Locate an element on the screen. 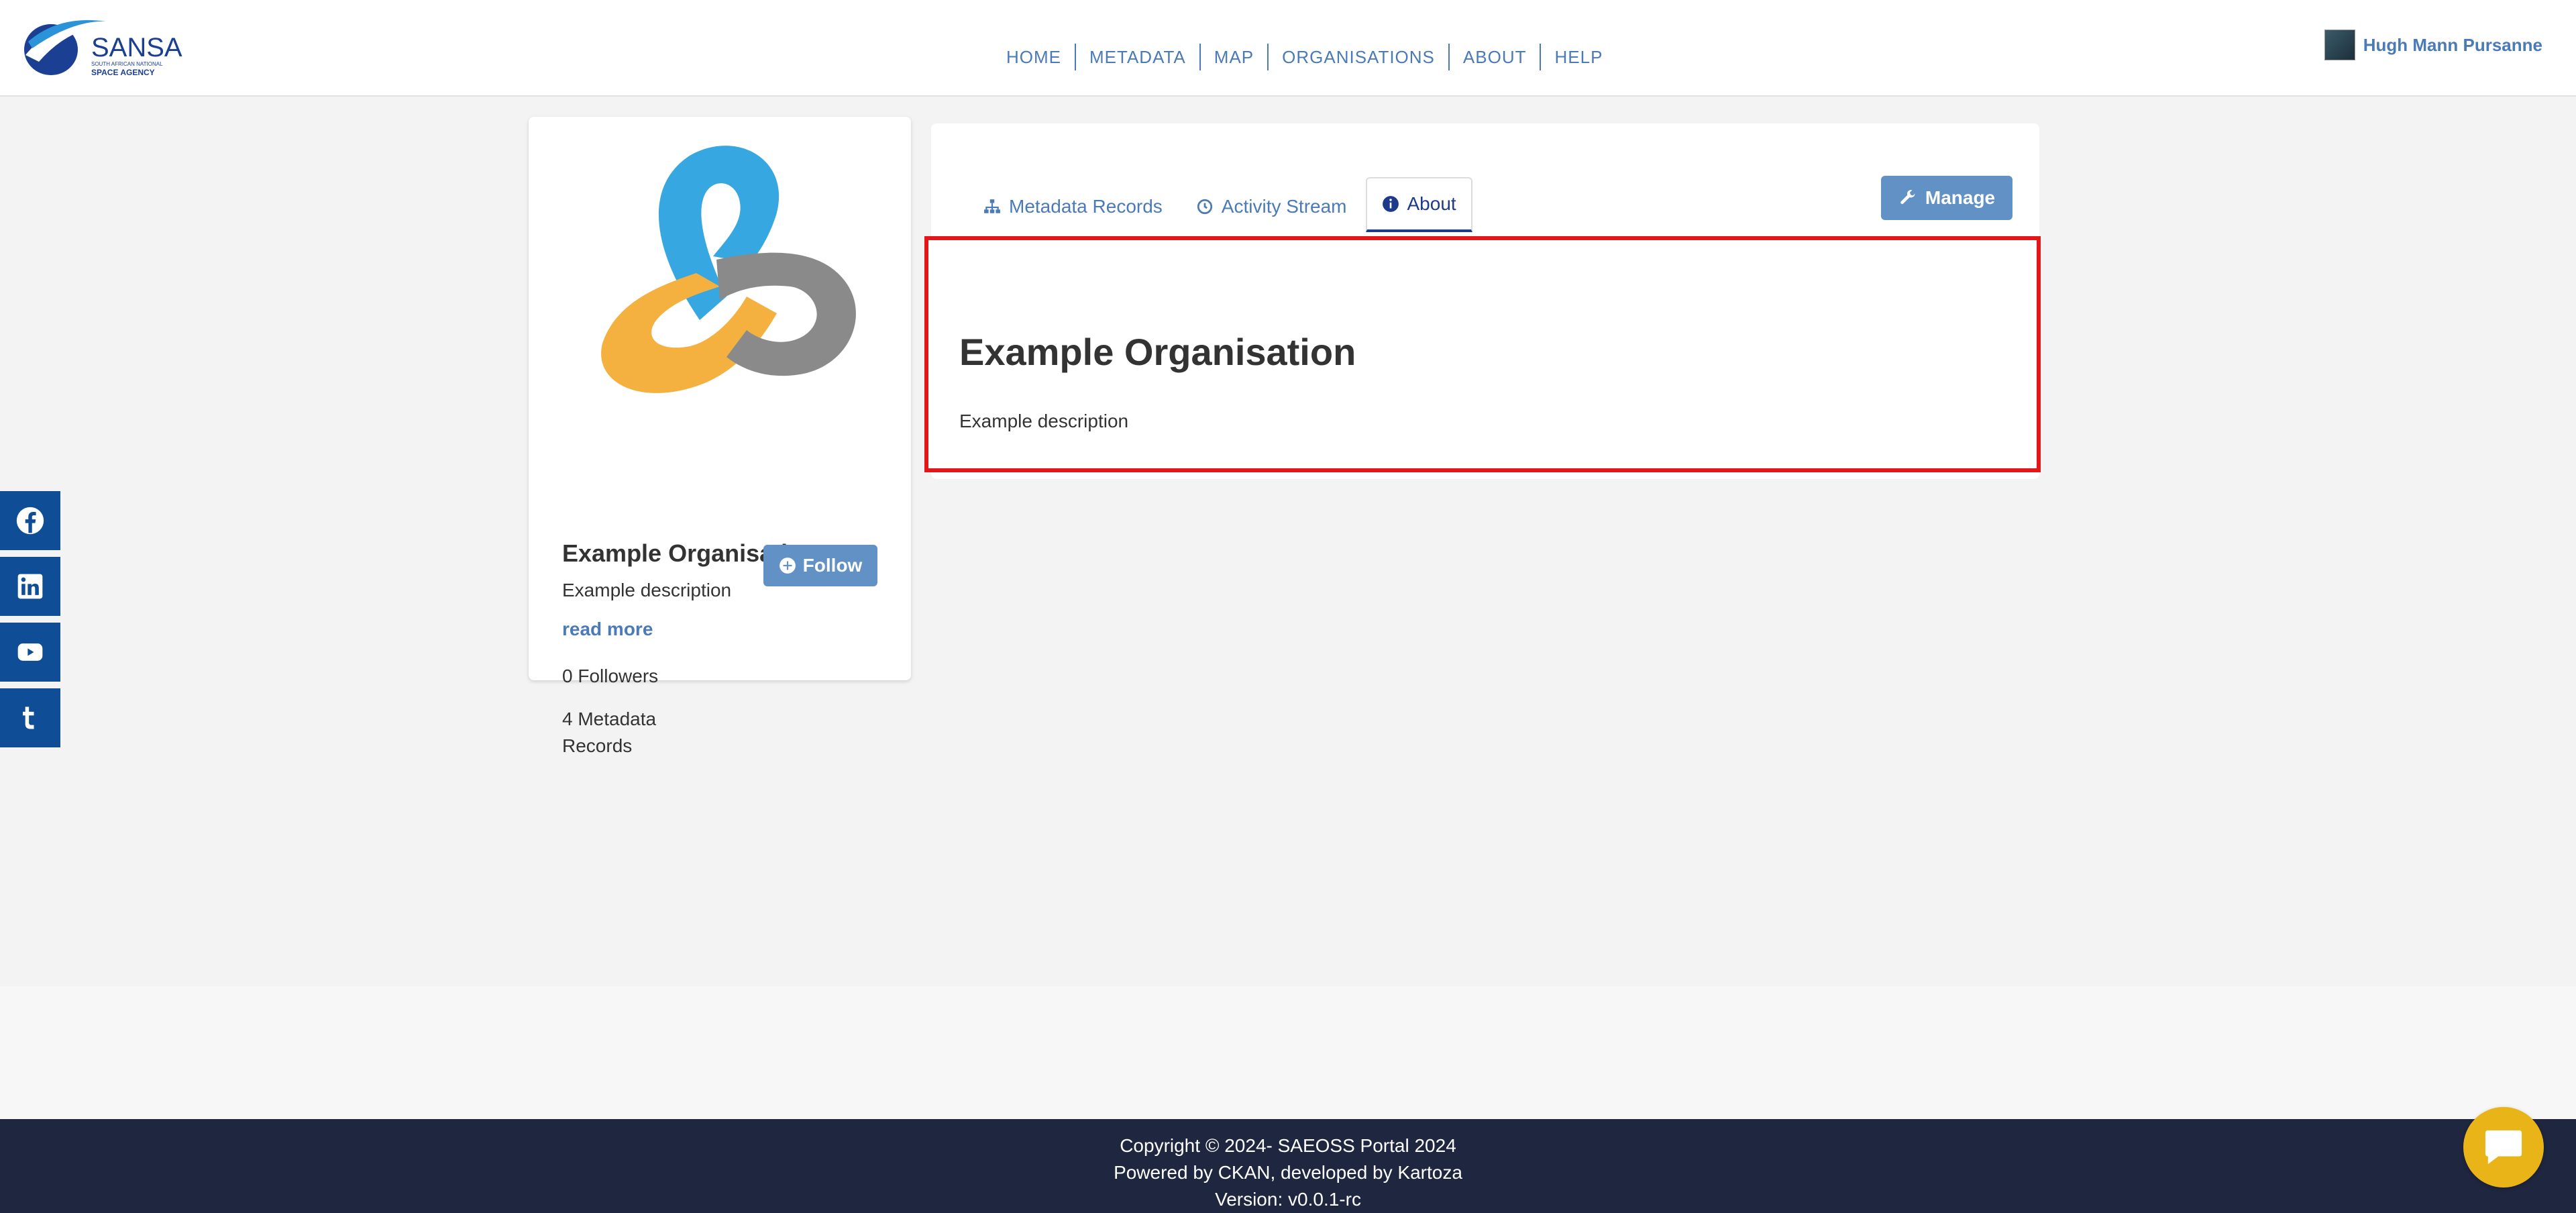  manage-button: Manage is located at coordinates (1946, 198).